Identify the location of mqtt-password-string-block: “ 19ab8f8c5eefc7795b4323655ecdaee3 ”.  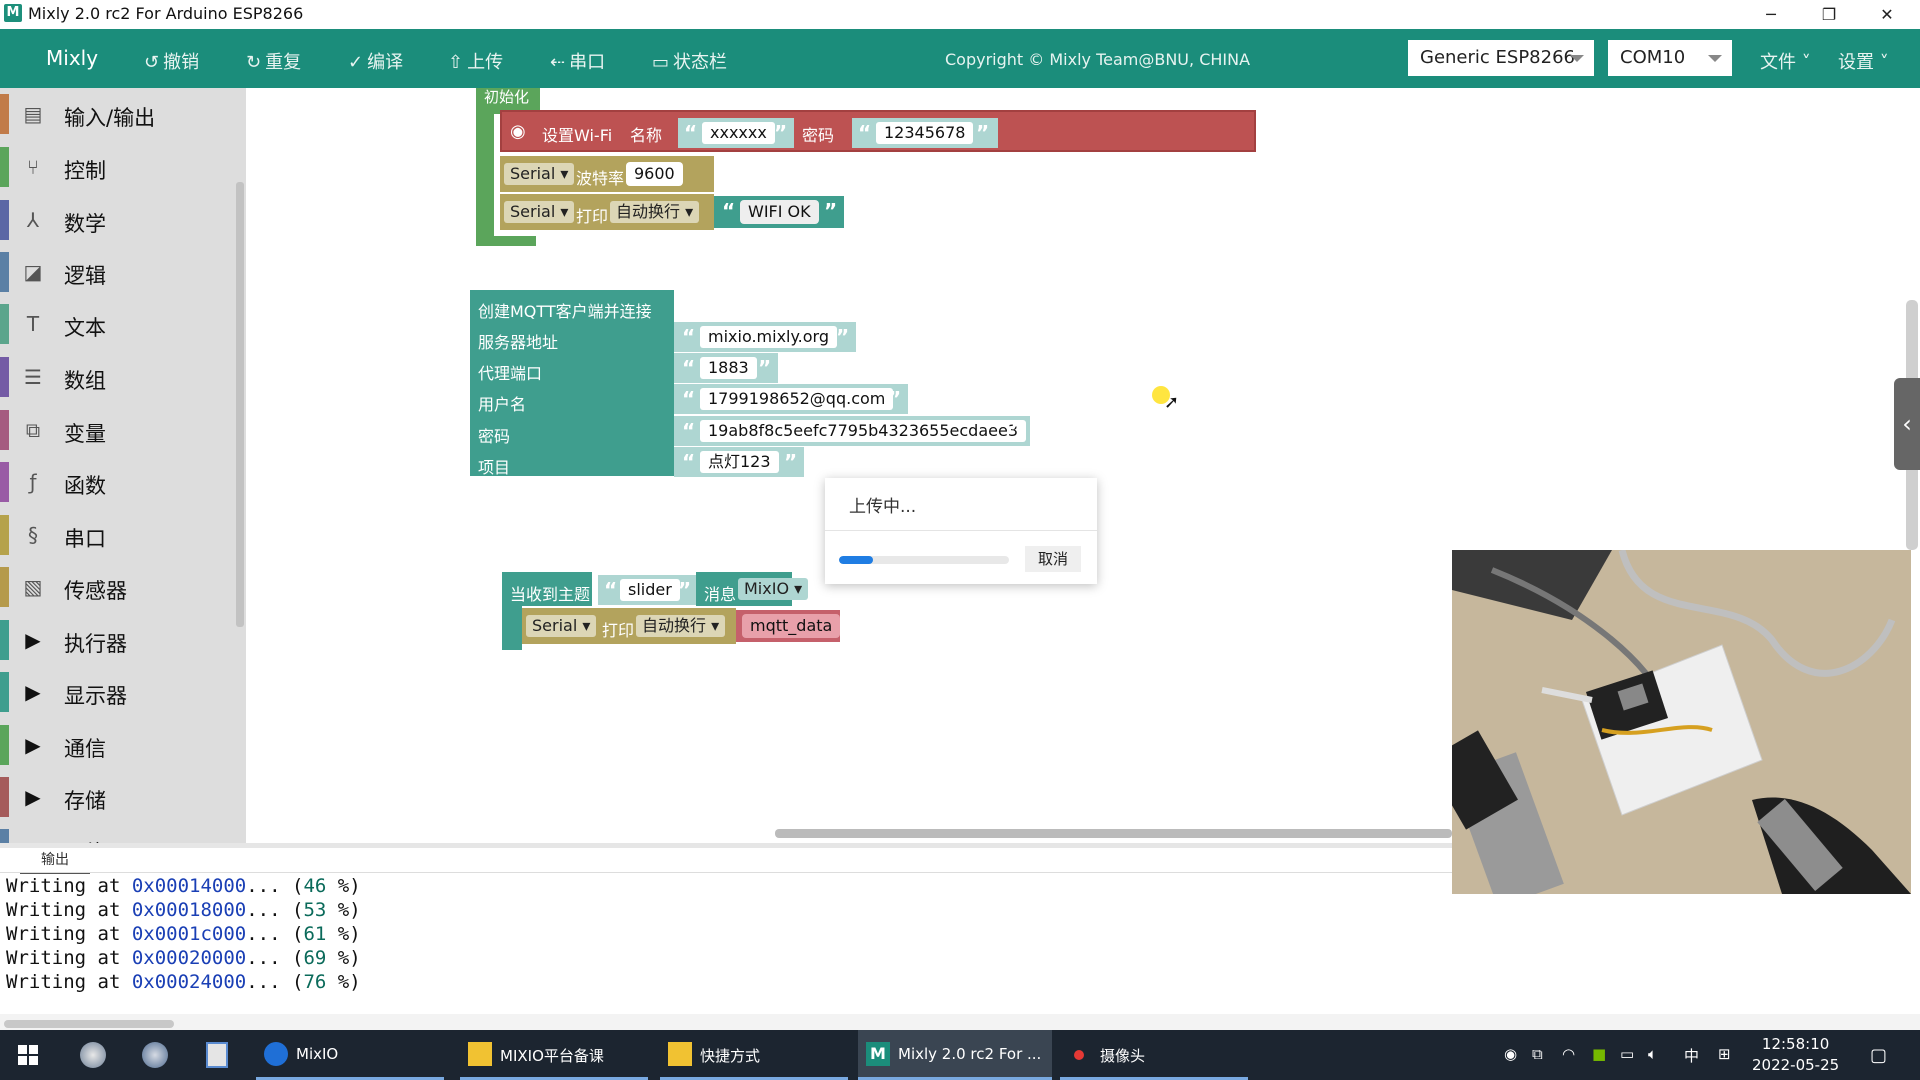
(852, 431).